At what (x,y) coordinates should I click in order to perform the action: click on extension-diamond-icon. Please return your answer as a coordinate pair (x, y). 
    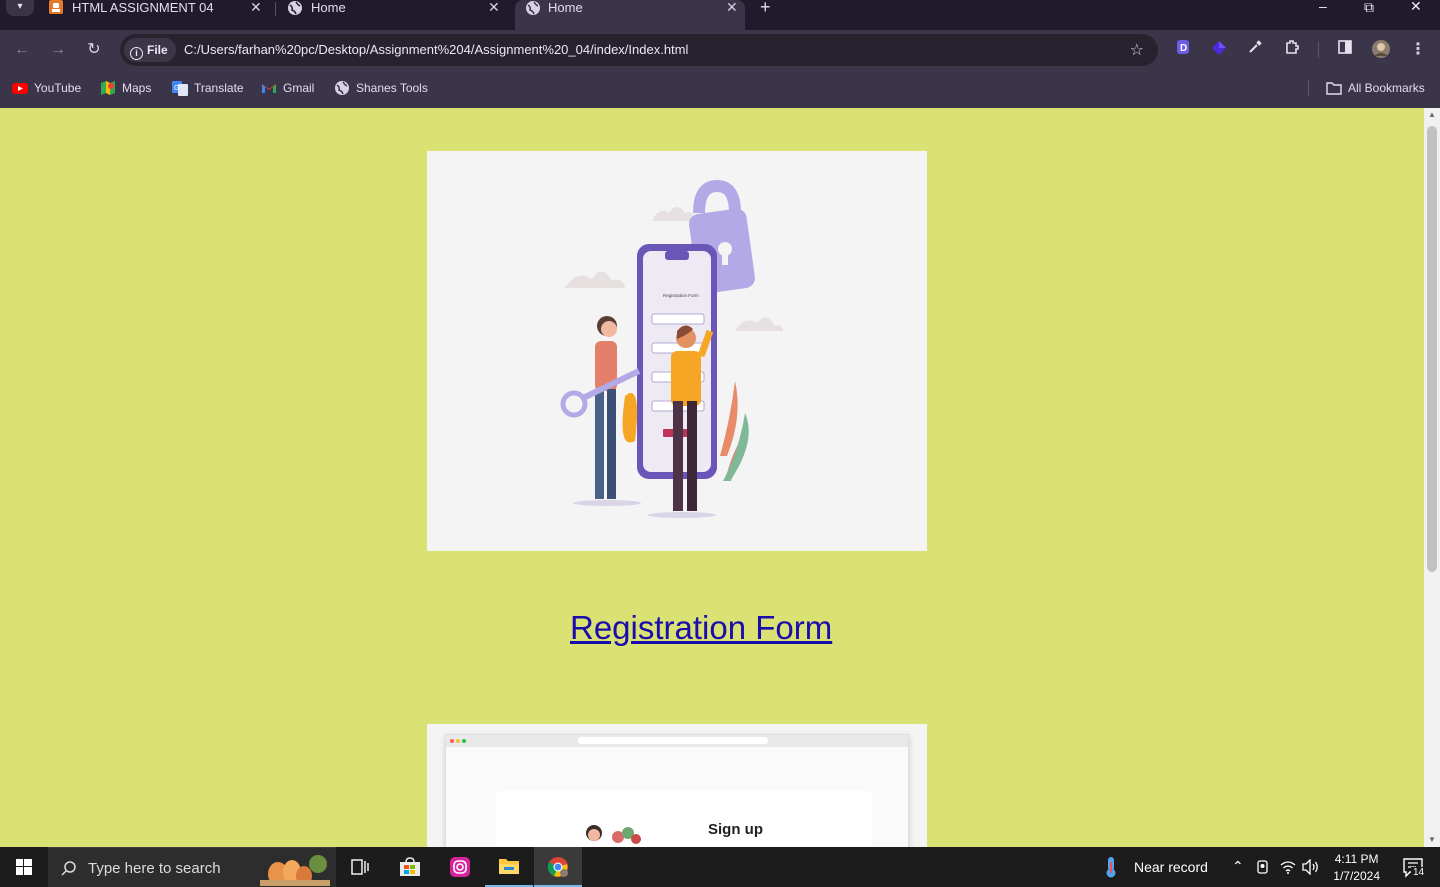
    Looking at the image, I should click on (1219, 50).